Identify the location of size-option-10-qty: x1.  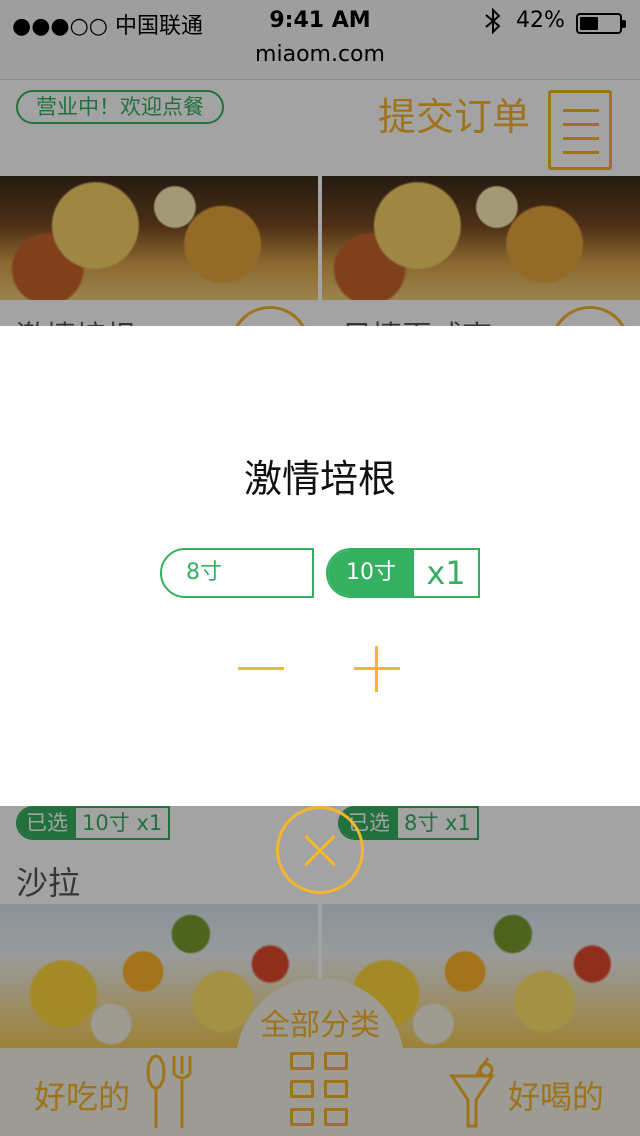
(446, 573).